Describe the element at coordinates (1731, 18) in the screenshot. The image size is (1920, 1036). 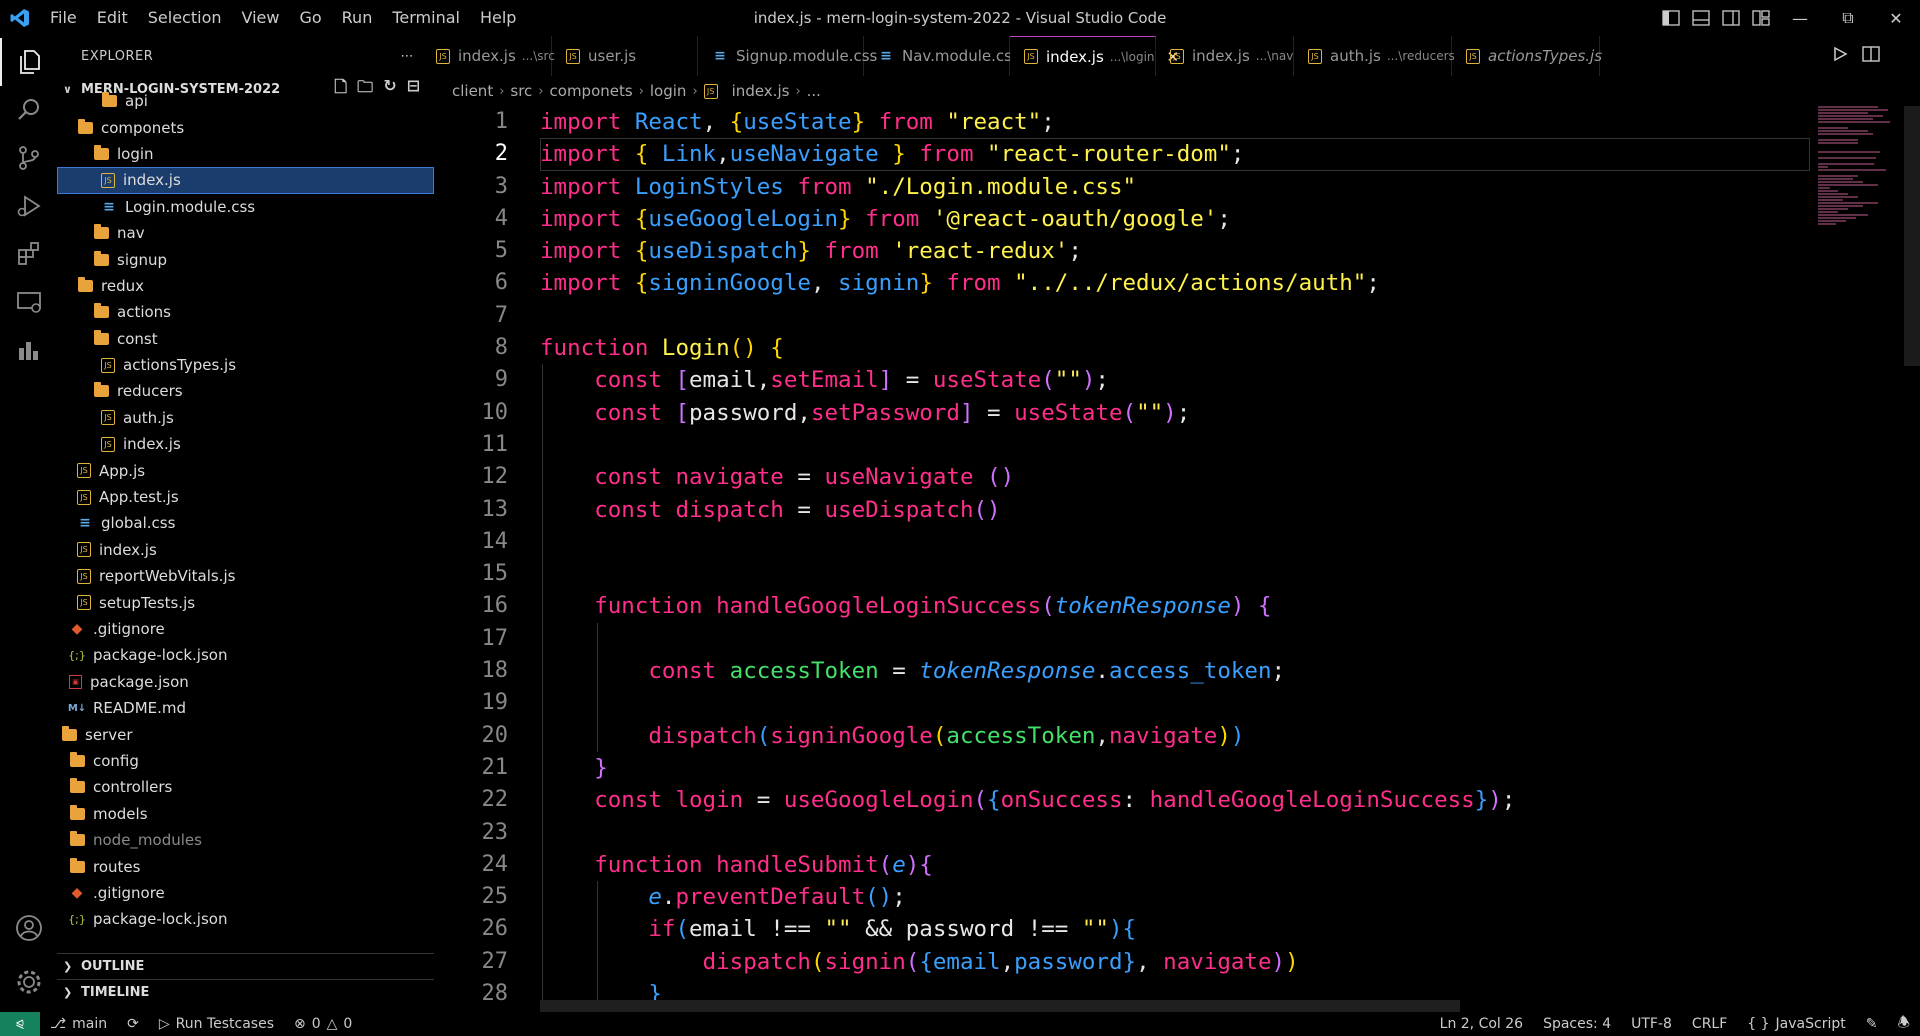
I see `toggle-secondary-sidebar-icon` at that location.